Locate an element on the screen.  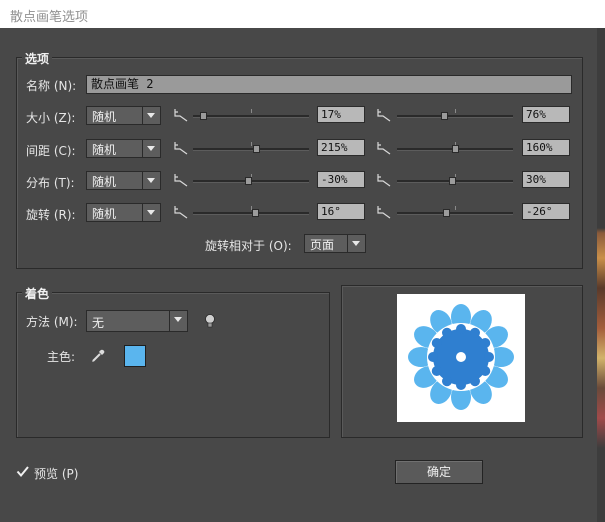
colorization-group-title: 着色 is located at coordinates (37, 293).